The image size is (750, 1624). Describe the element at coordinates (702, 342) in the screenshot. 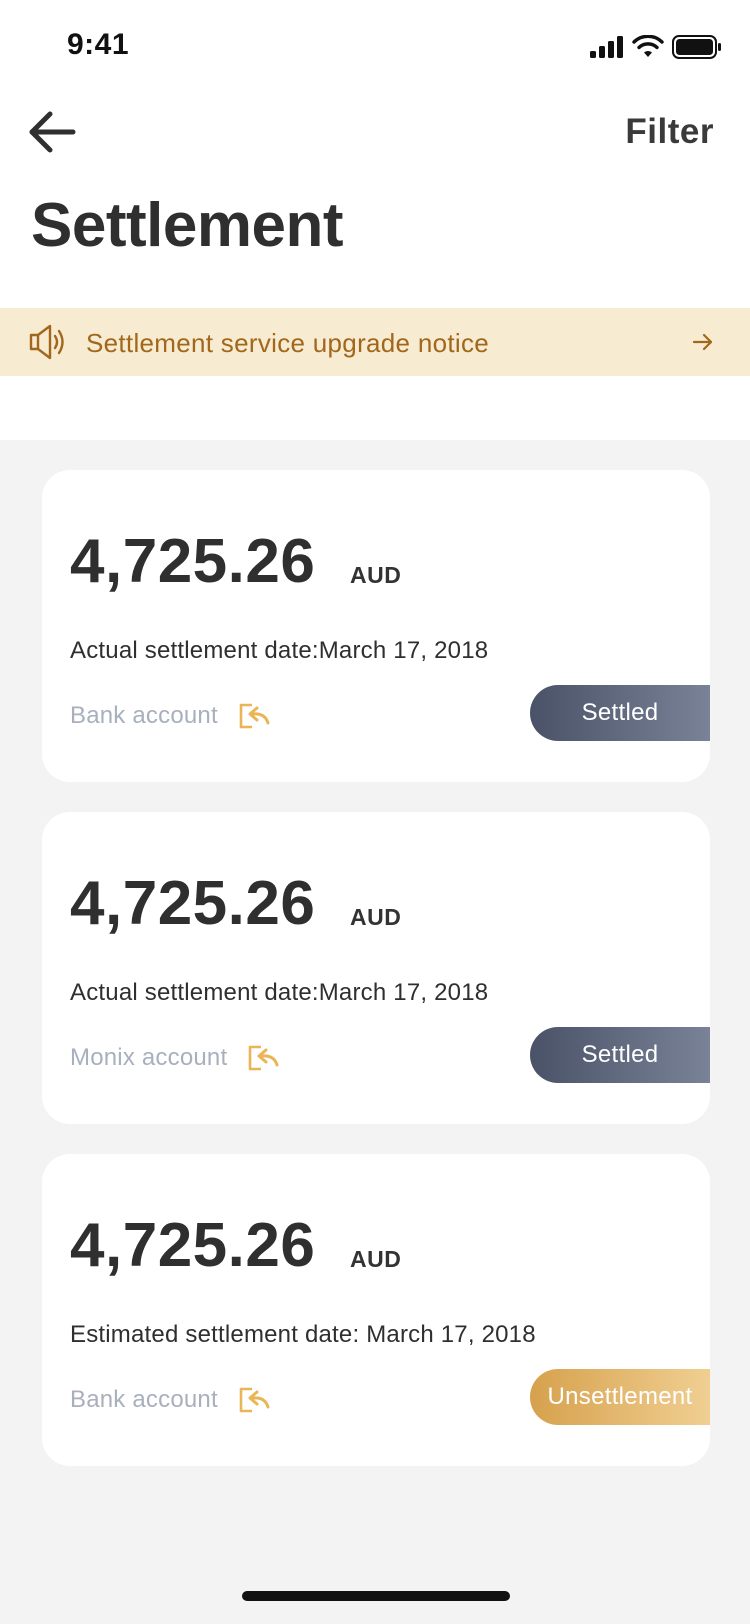

I see `arrow-right-icon` at that location.